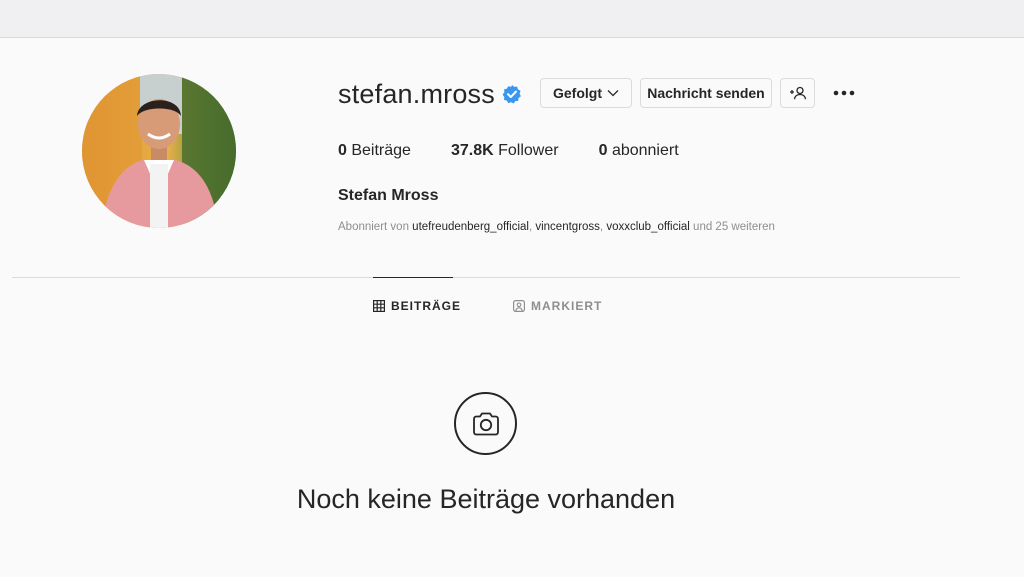 This screenshot has height=577, width=1024. I want to click on profile-full-name: Stefan Mross, so click(388, 195).